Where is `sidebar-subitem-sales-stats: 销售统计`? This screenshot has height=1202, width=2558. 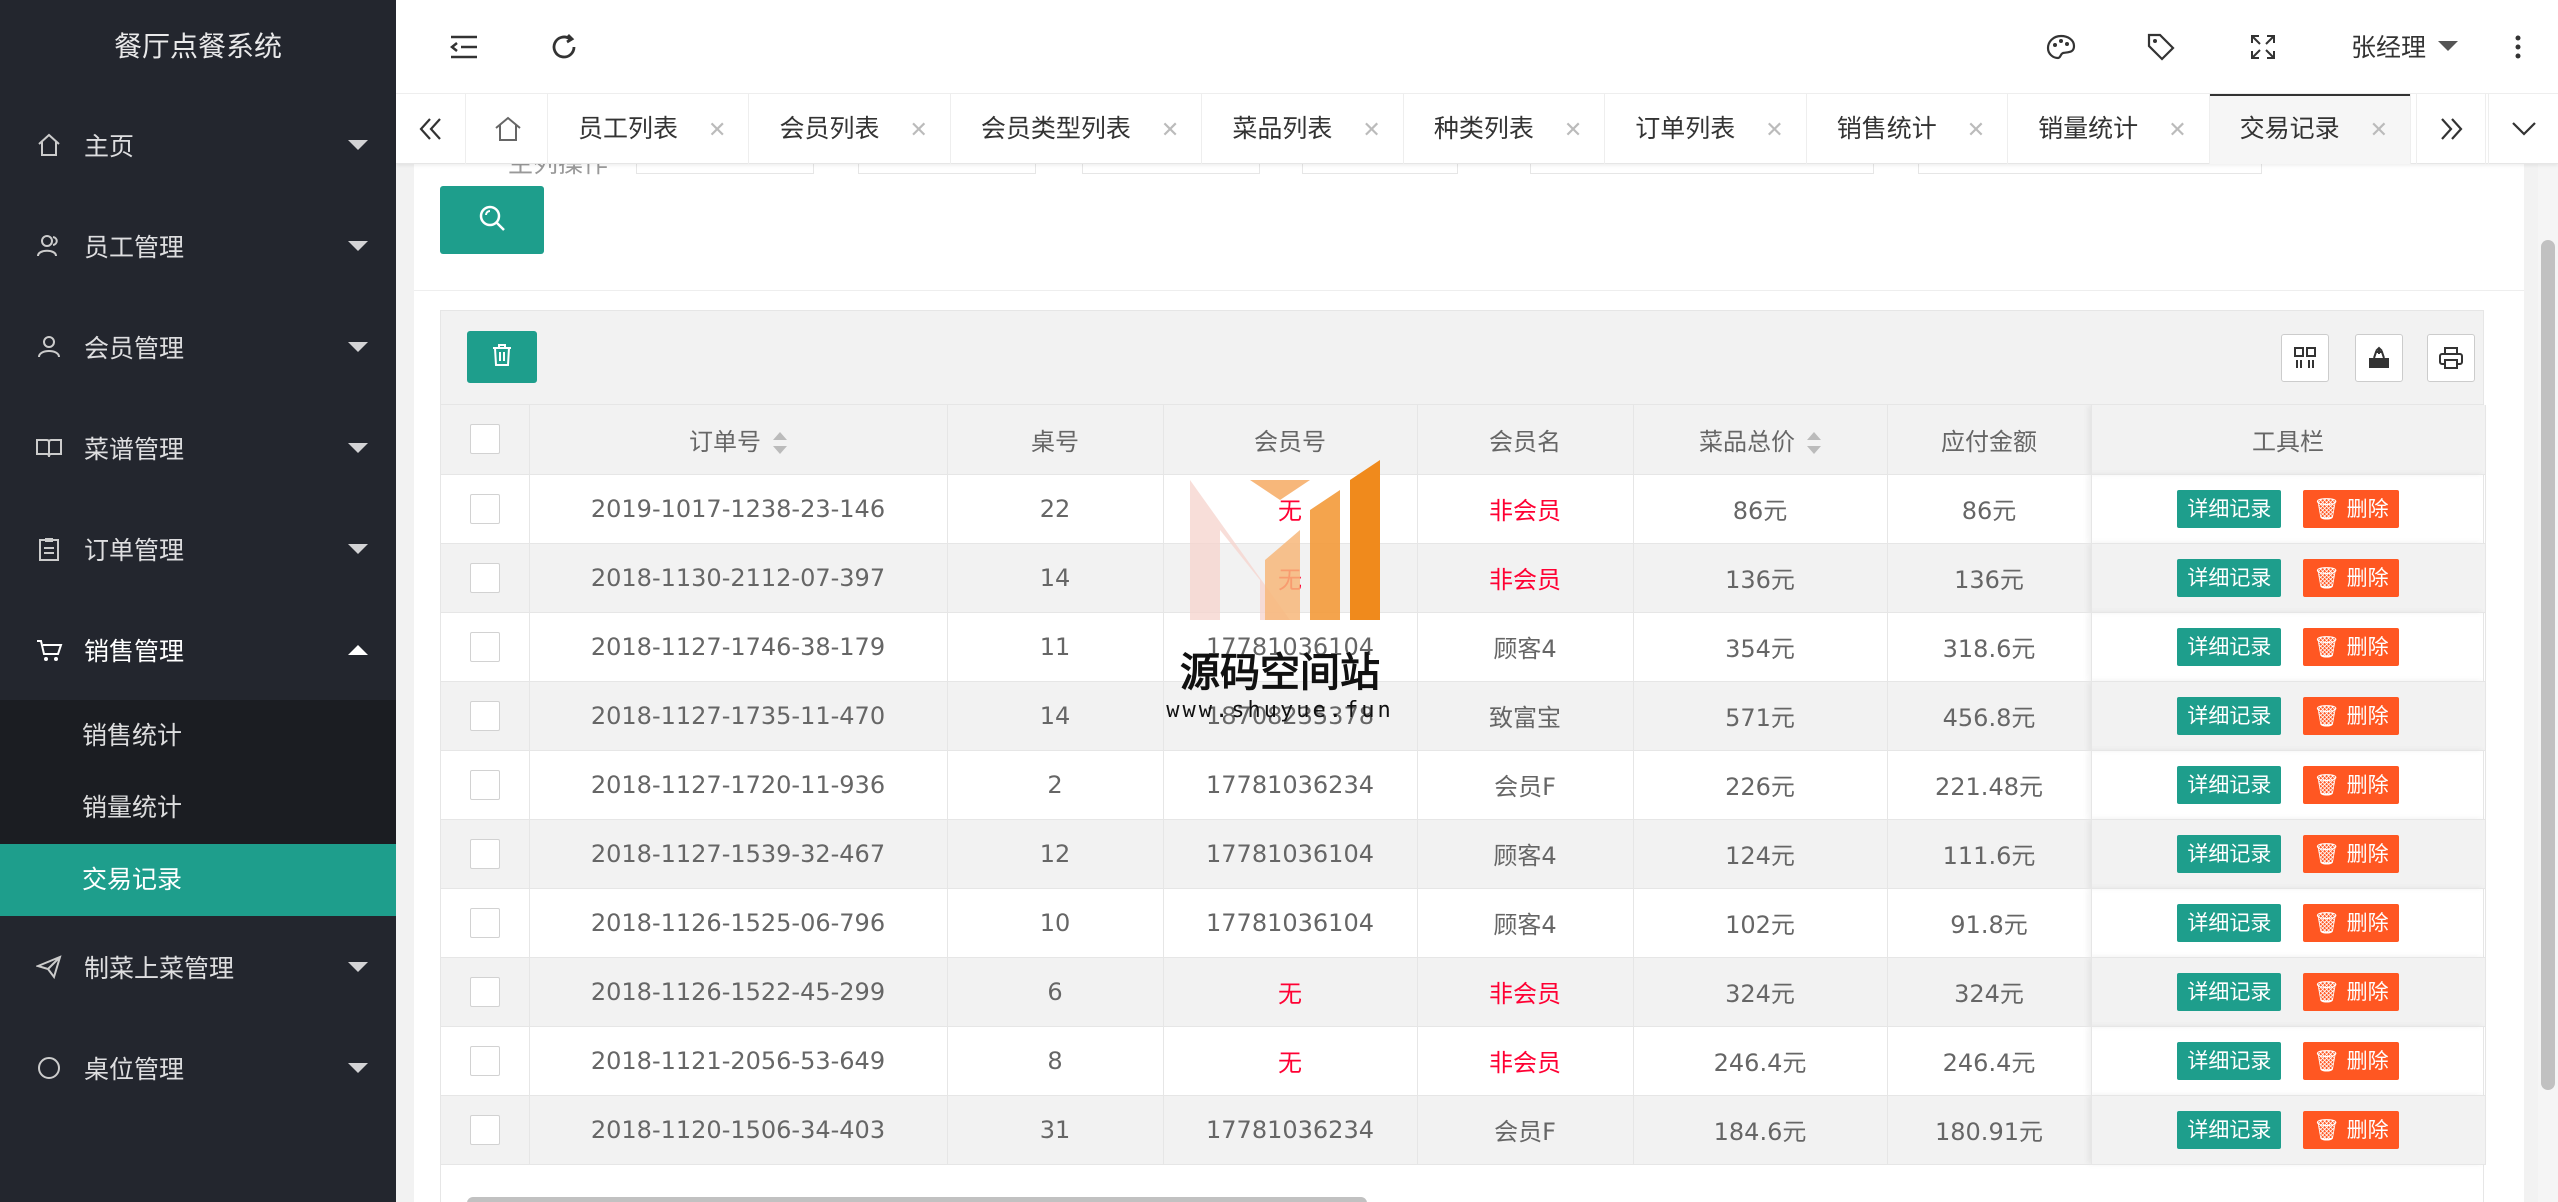 sidebar-subitem-sales-stats: 销售统计 is located at coordinates (198, 736).